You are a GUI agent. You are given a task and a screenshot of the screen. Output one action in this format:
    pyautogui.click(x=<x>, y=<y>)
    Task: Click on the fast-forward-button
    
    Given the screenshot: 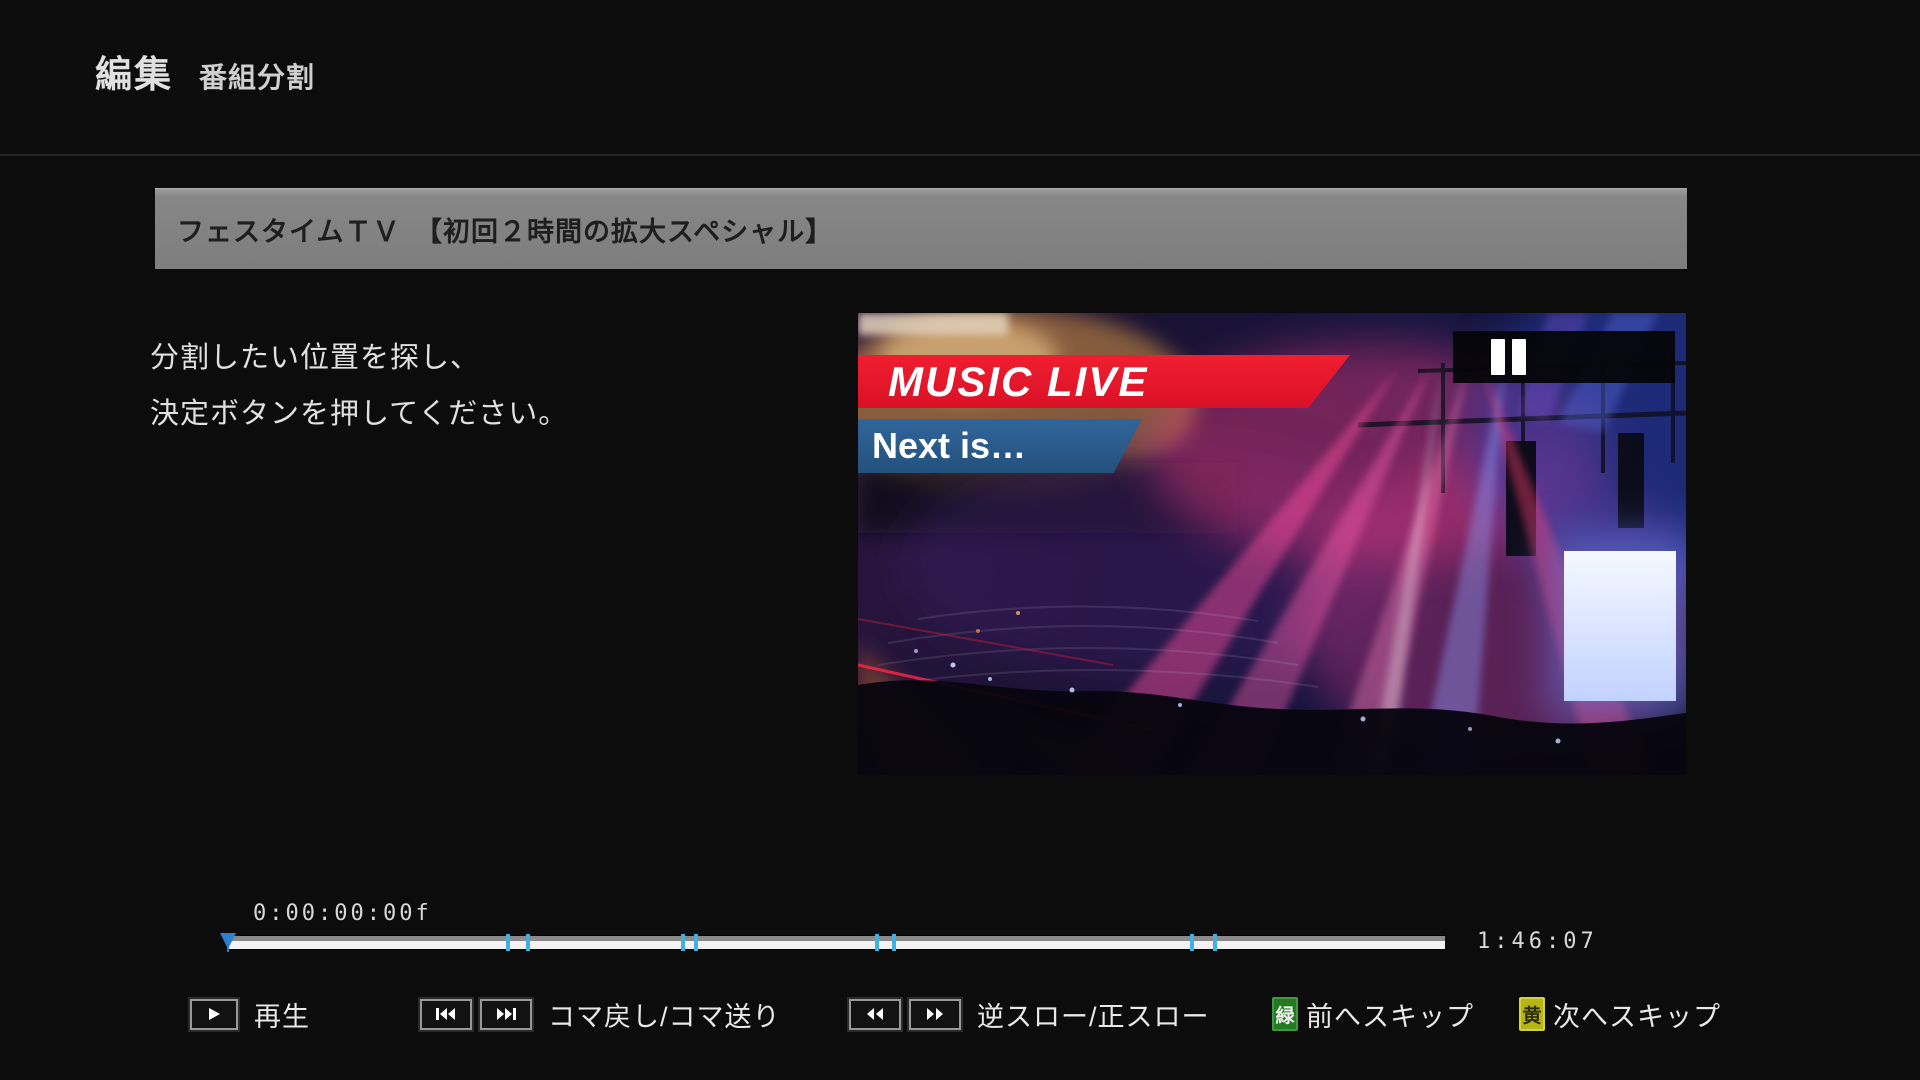 What is the action you would take?
    pyautogui.click(x=935, y=1014)
    